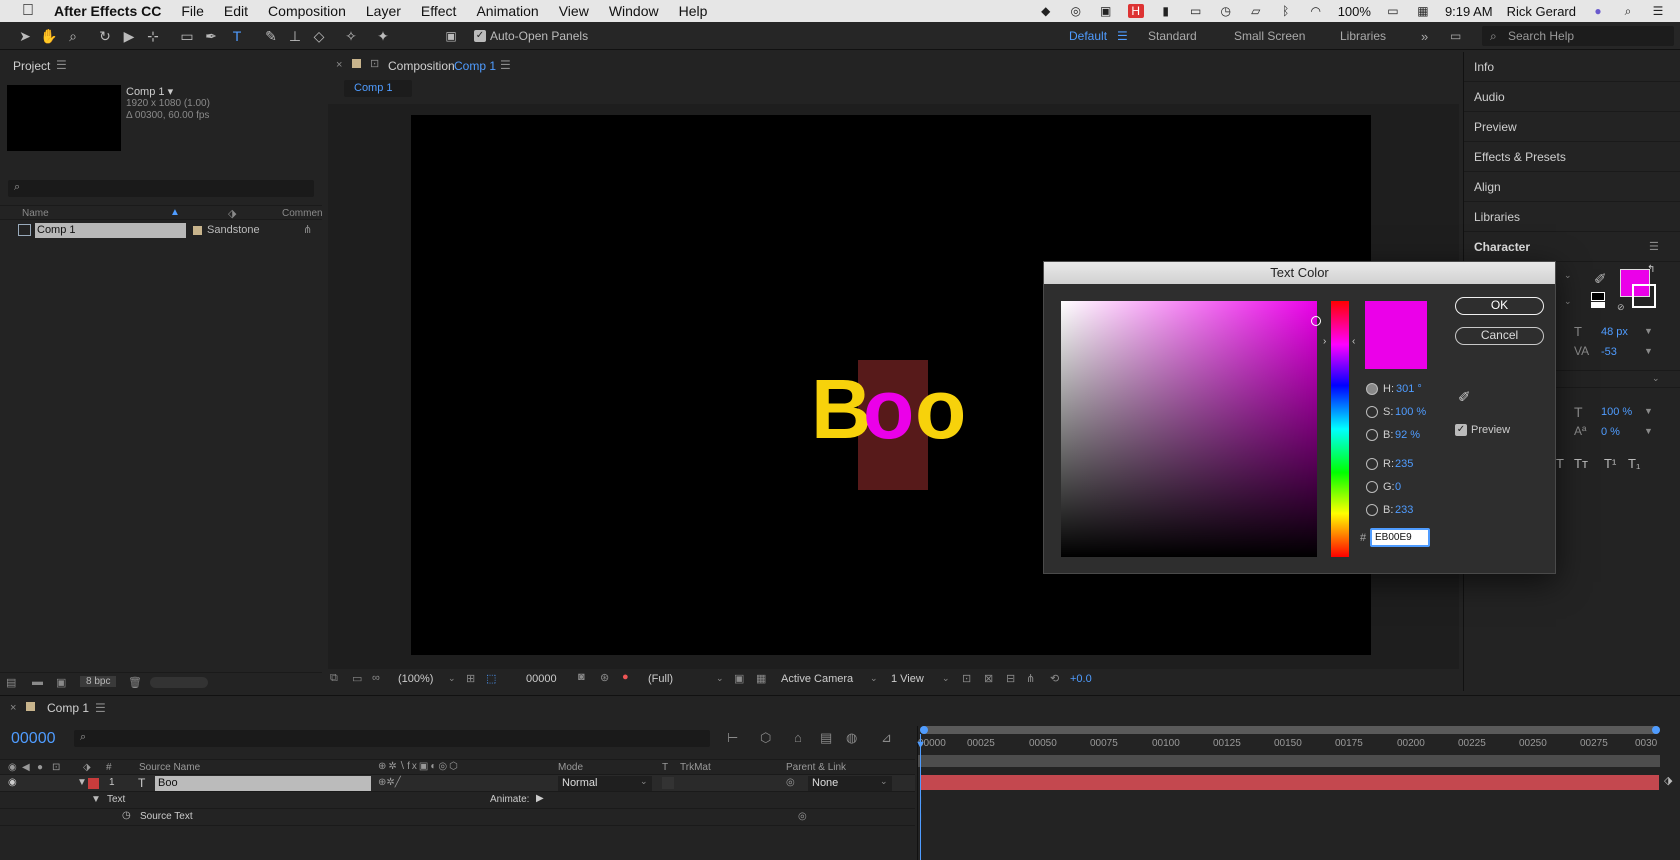  I want to click on hand-tool-icon: ✋, so click(49, 36).